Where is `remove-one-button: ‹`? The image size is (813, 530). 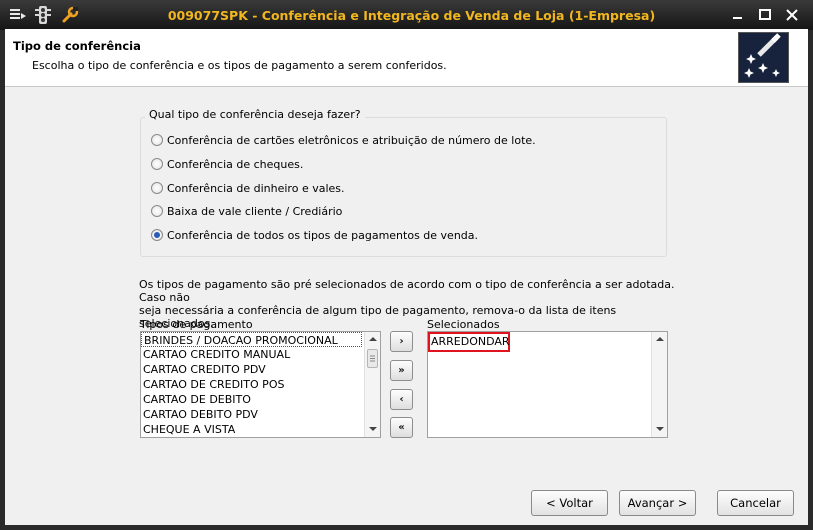
remove-one-button: ‹ is located at coordinates (401, 399).